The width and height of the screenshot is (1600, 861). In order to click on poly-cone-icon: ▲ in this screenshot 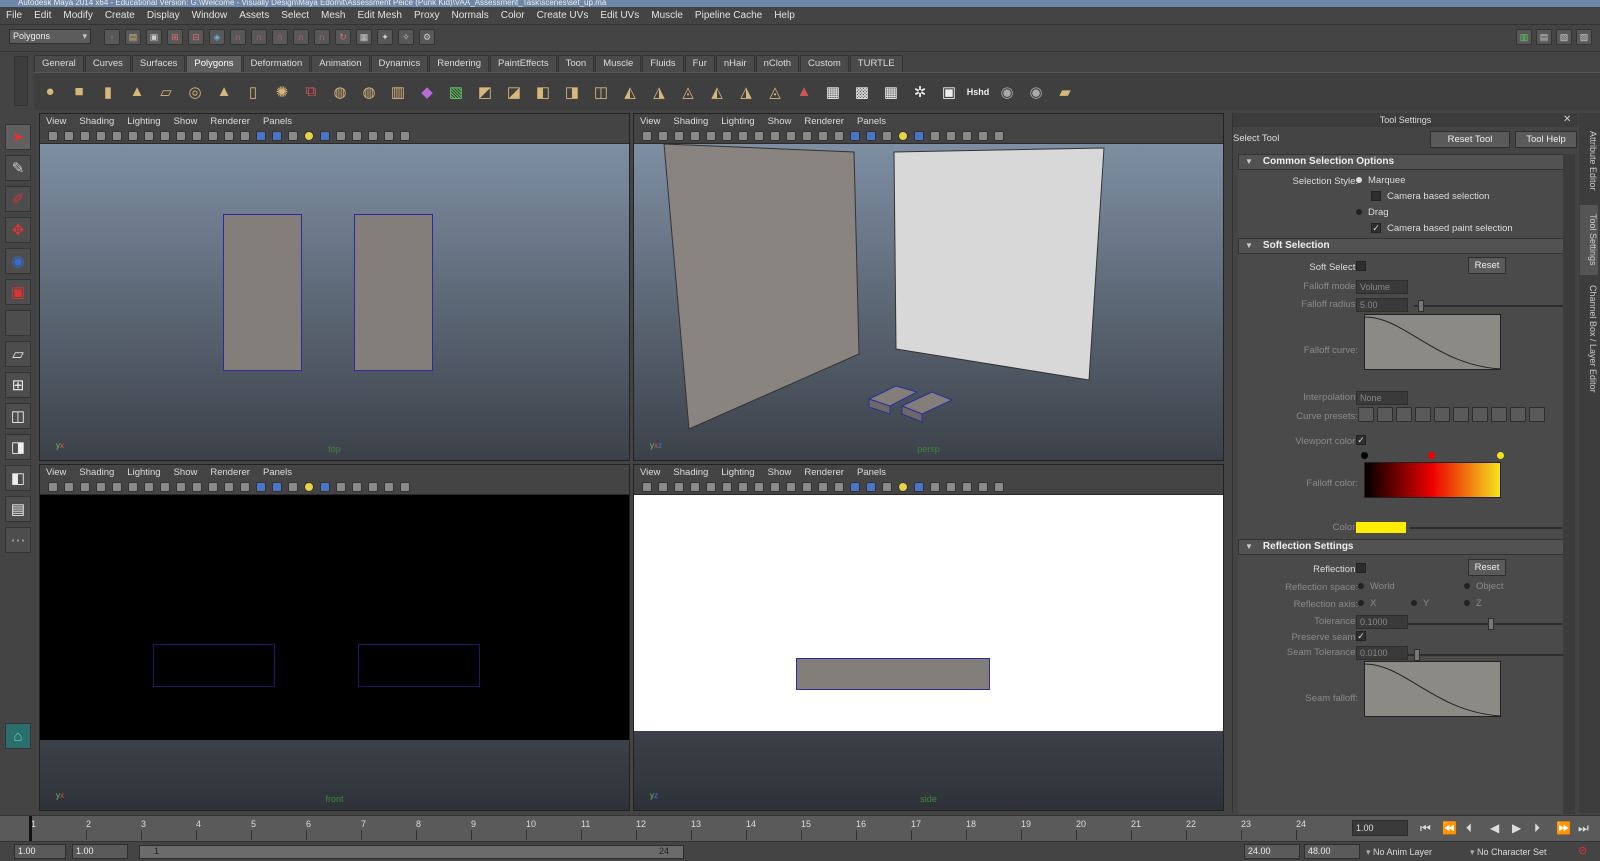, I will do `click(137, 92)`.